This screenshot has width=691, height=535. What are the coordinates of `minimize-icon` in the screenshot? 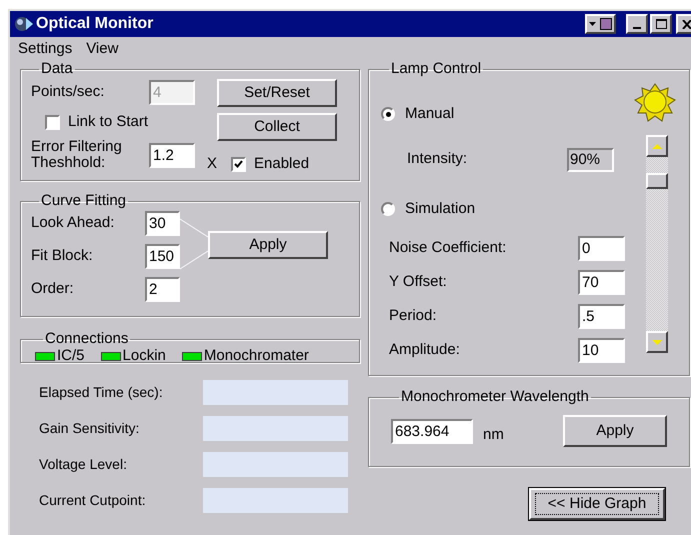 It's located at (637, 28).